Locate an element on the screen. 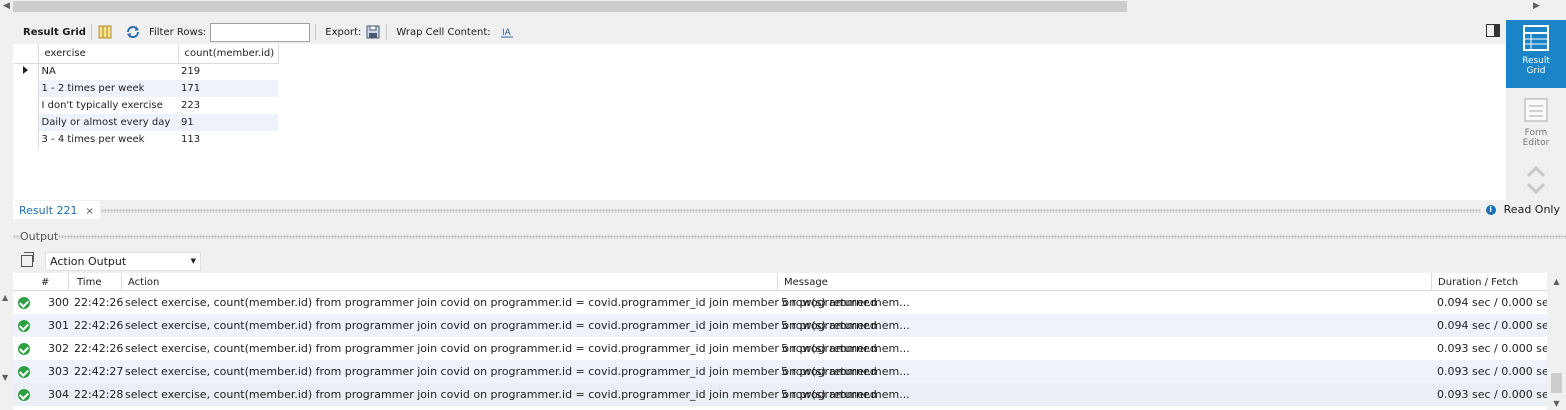  export-icon is located at coordinates (373, 32).